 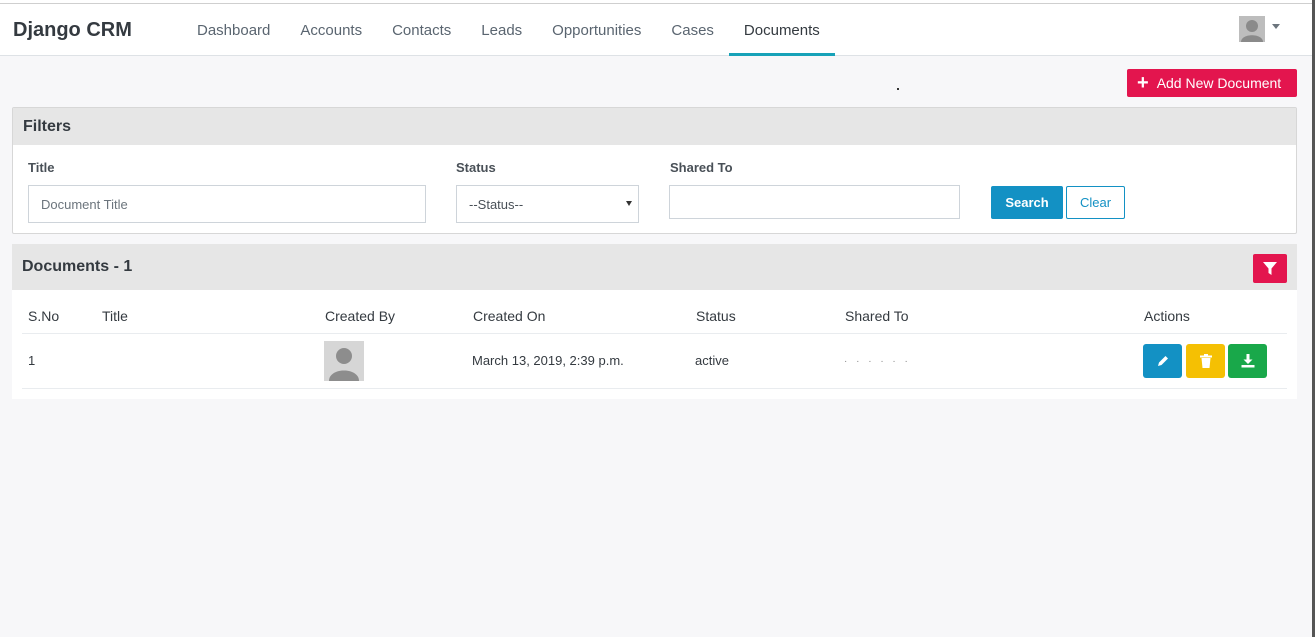 What do you see at coordinates (1143, 83) in the screenshot?
I see `plus-icon: +` at bounding box center [1143, 83].